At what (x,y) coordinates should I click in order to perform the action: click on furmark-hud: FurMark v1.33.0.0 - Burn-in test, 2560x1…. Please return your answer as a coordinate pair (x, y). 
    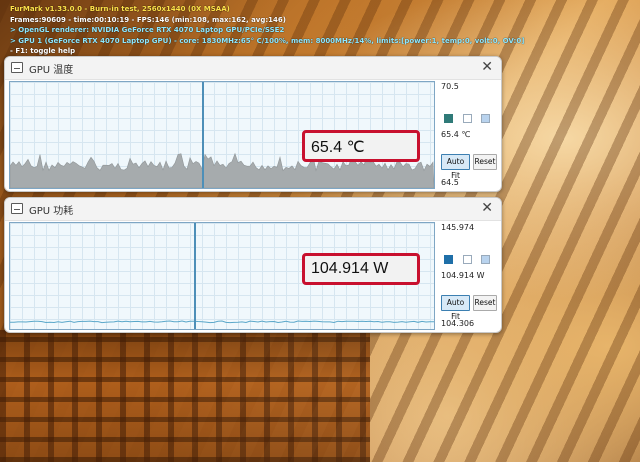
    Looking at the image, I should click on (267, 30).